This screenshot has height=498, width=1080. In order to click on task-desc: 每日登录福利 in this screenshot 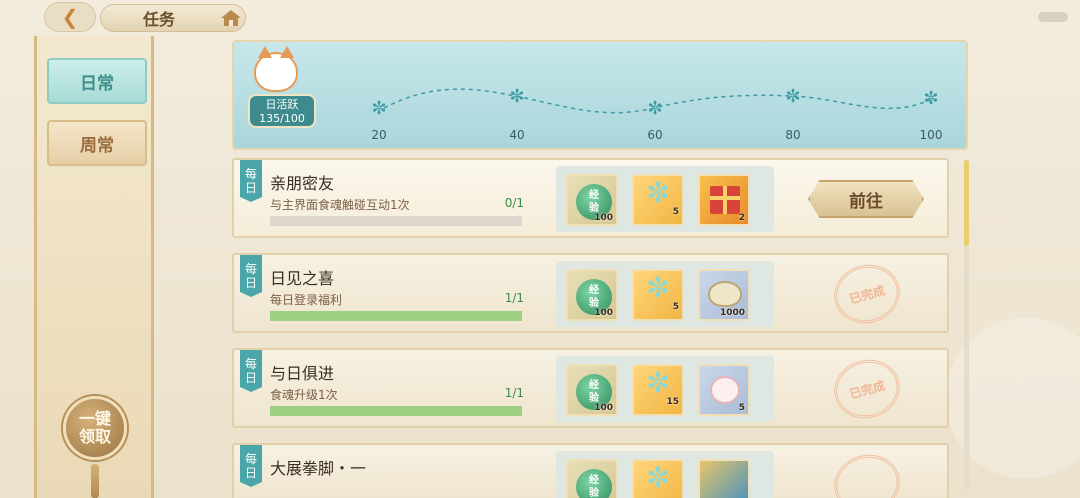, I will do `click(306, 300)`.